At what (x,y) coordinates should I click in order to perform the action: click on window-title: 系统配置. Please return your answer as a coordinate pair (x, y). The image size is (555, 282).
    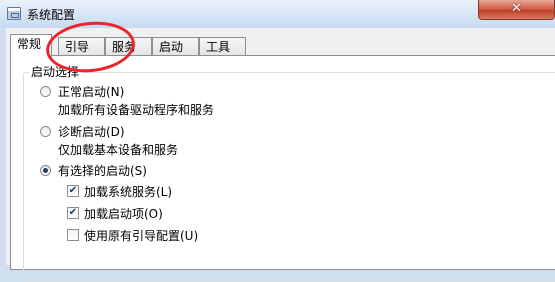
    Looking at the image, I should click on (51, 15).